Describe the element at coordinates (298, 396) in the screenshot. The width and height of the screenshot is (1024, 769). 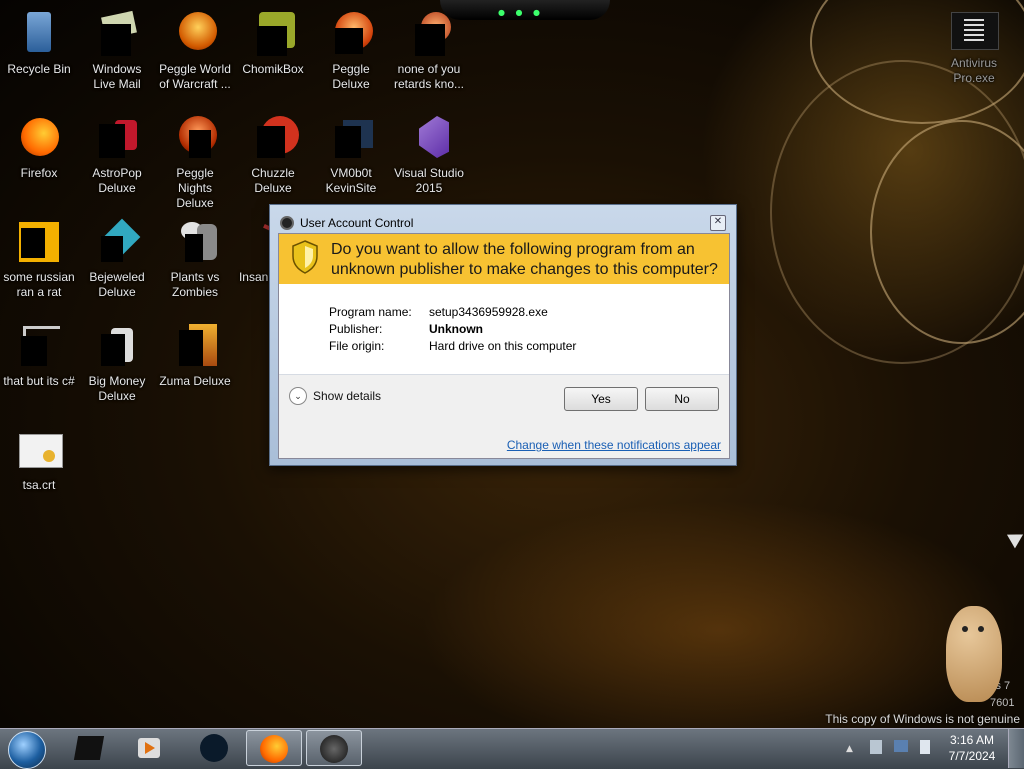
I see `chevron-down-icon: ⌄` at that location.